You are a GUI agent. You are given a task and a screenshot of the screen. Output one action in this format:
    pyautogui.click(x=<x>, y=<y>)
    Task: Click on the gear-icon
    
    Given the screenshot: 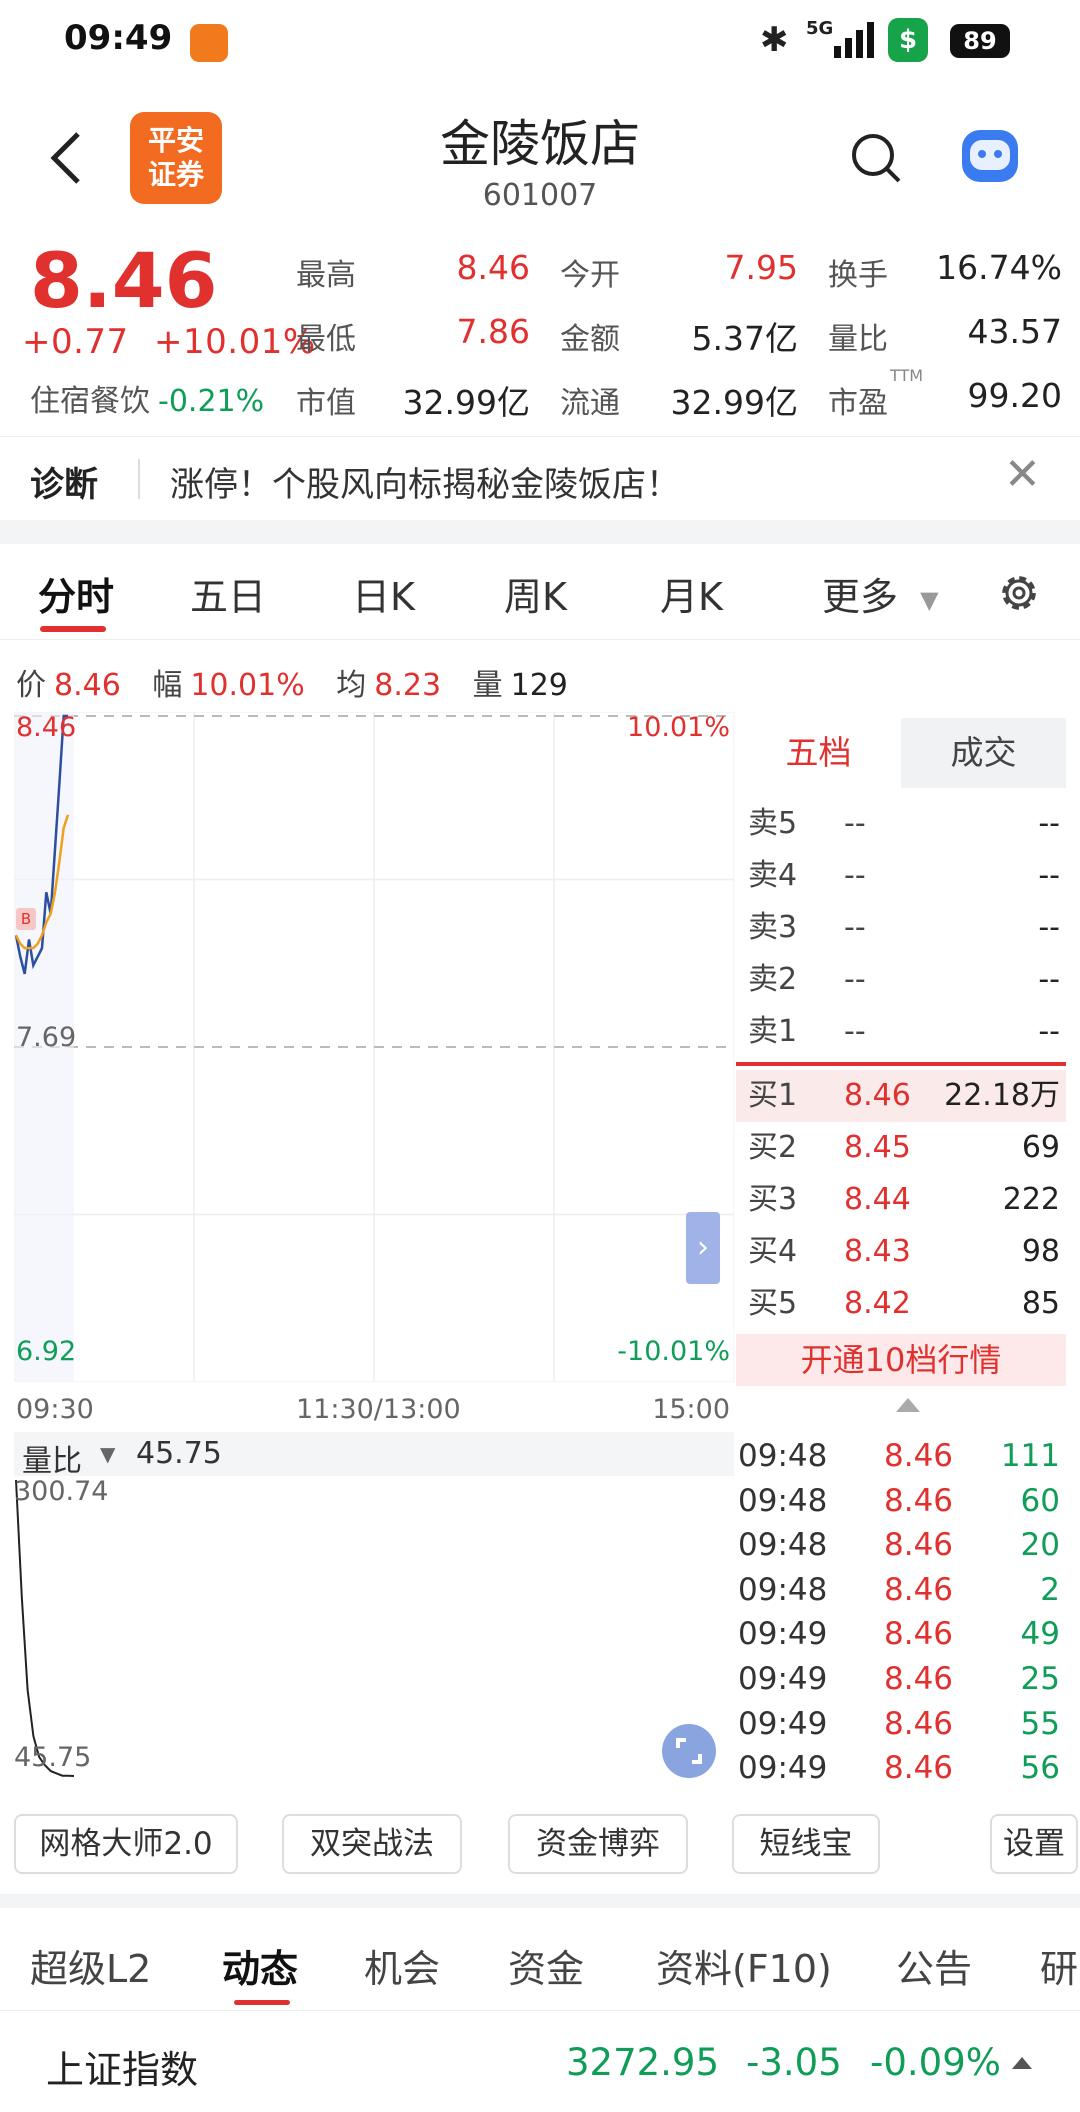 What is the action you would take?
    pyautogui.click(x=1019, y=593)
    